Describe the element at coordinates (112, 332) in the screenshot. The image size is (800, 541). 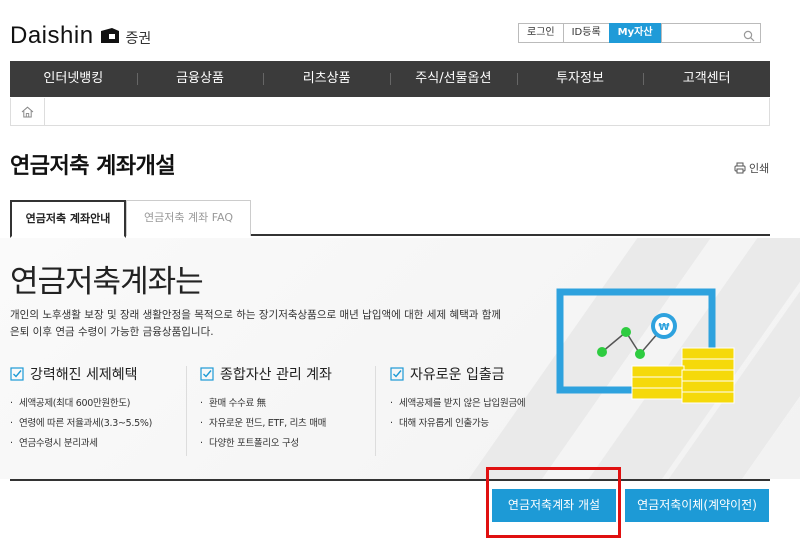
I see `hero-desc-line: 은퇴 이후 연금 수령이 가능한 금융상품입니다.` at that location.